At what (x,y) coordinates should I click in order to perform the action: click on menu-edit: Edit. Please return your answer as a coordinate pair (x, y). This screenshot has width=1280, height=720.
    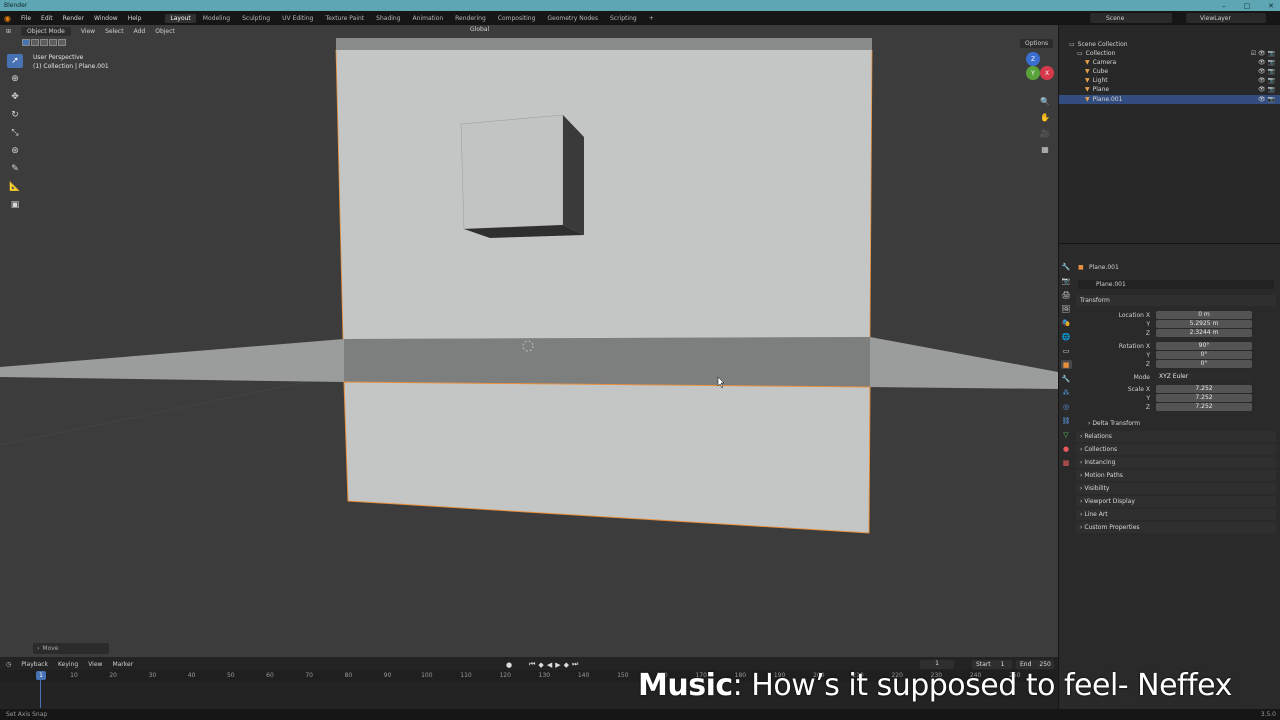
    Looking at the image, I should click on (47, 18).